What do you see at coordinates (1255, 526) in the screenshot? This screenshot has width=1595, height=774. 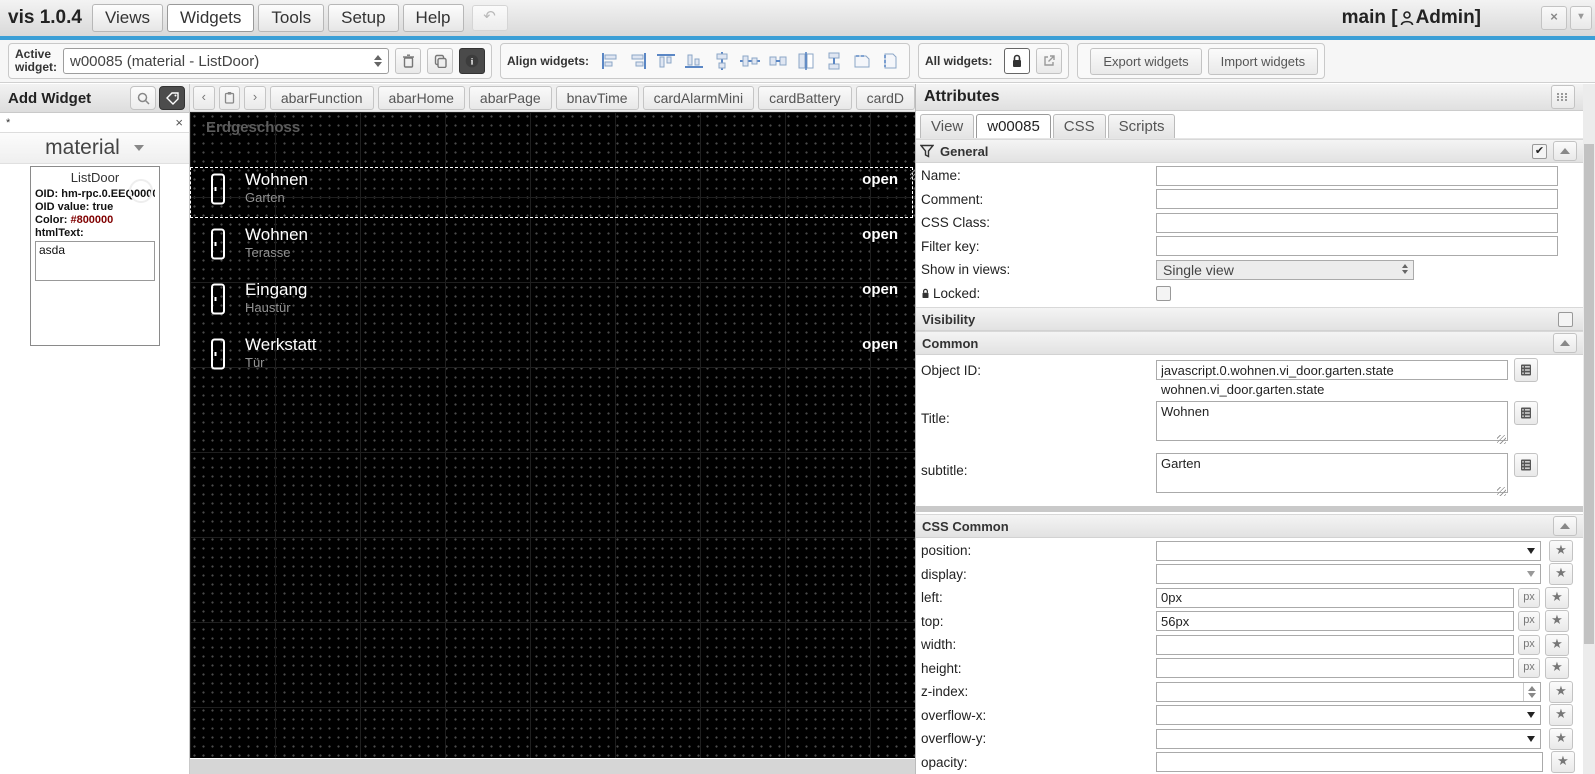 I see `section-css-common: CSS Common` at bounding box center [1255, 526].